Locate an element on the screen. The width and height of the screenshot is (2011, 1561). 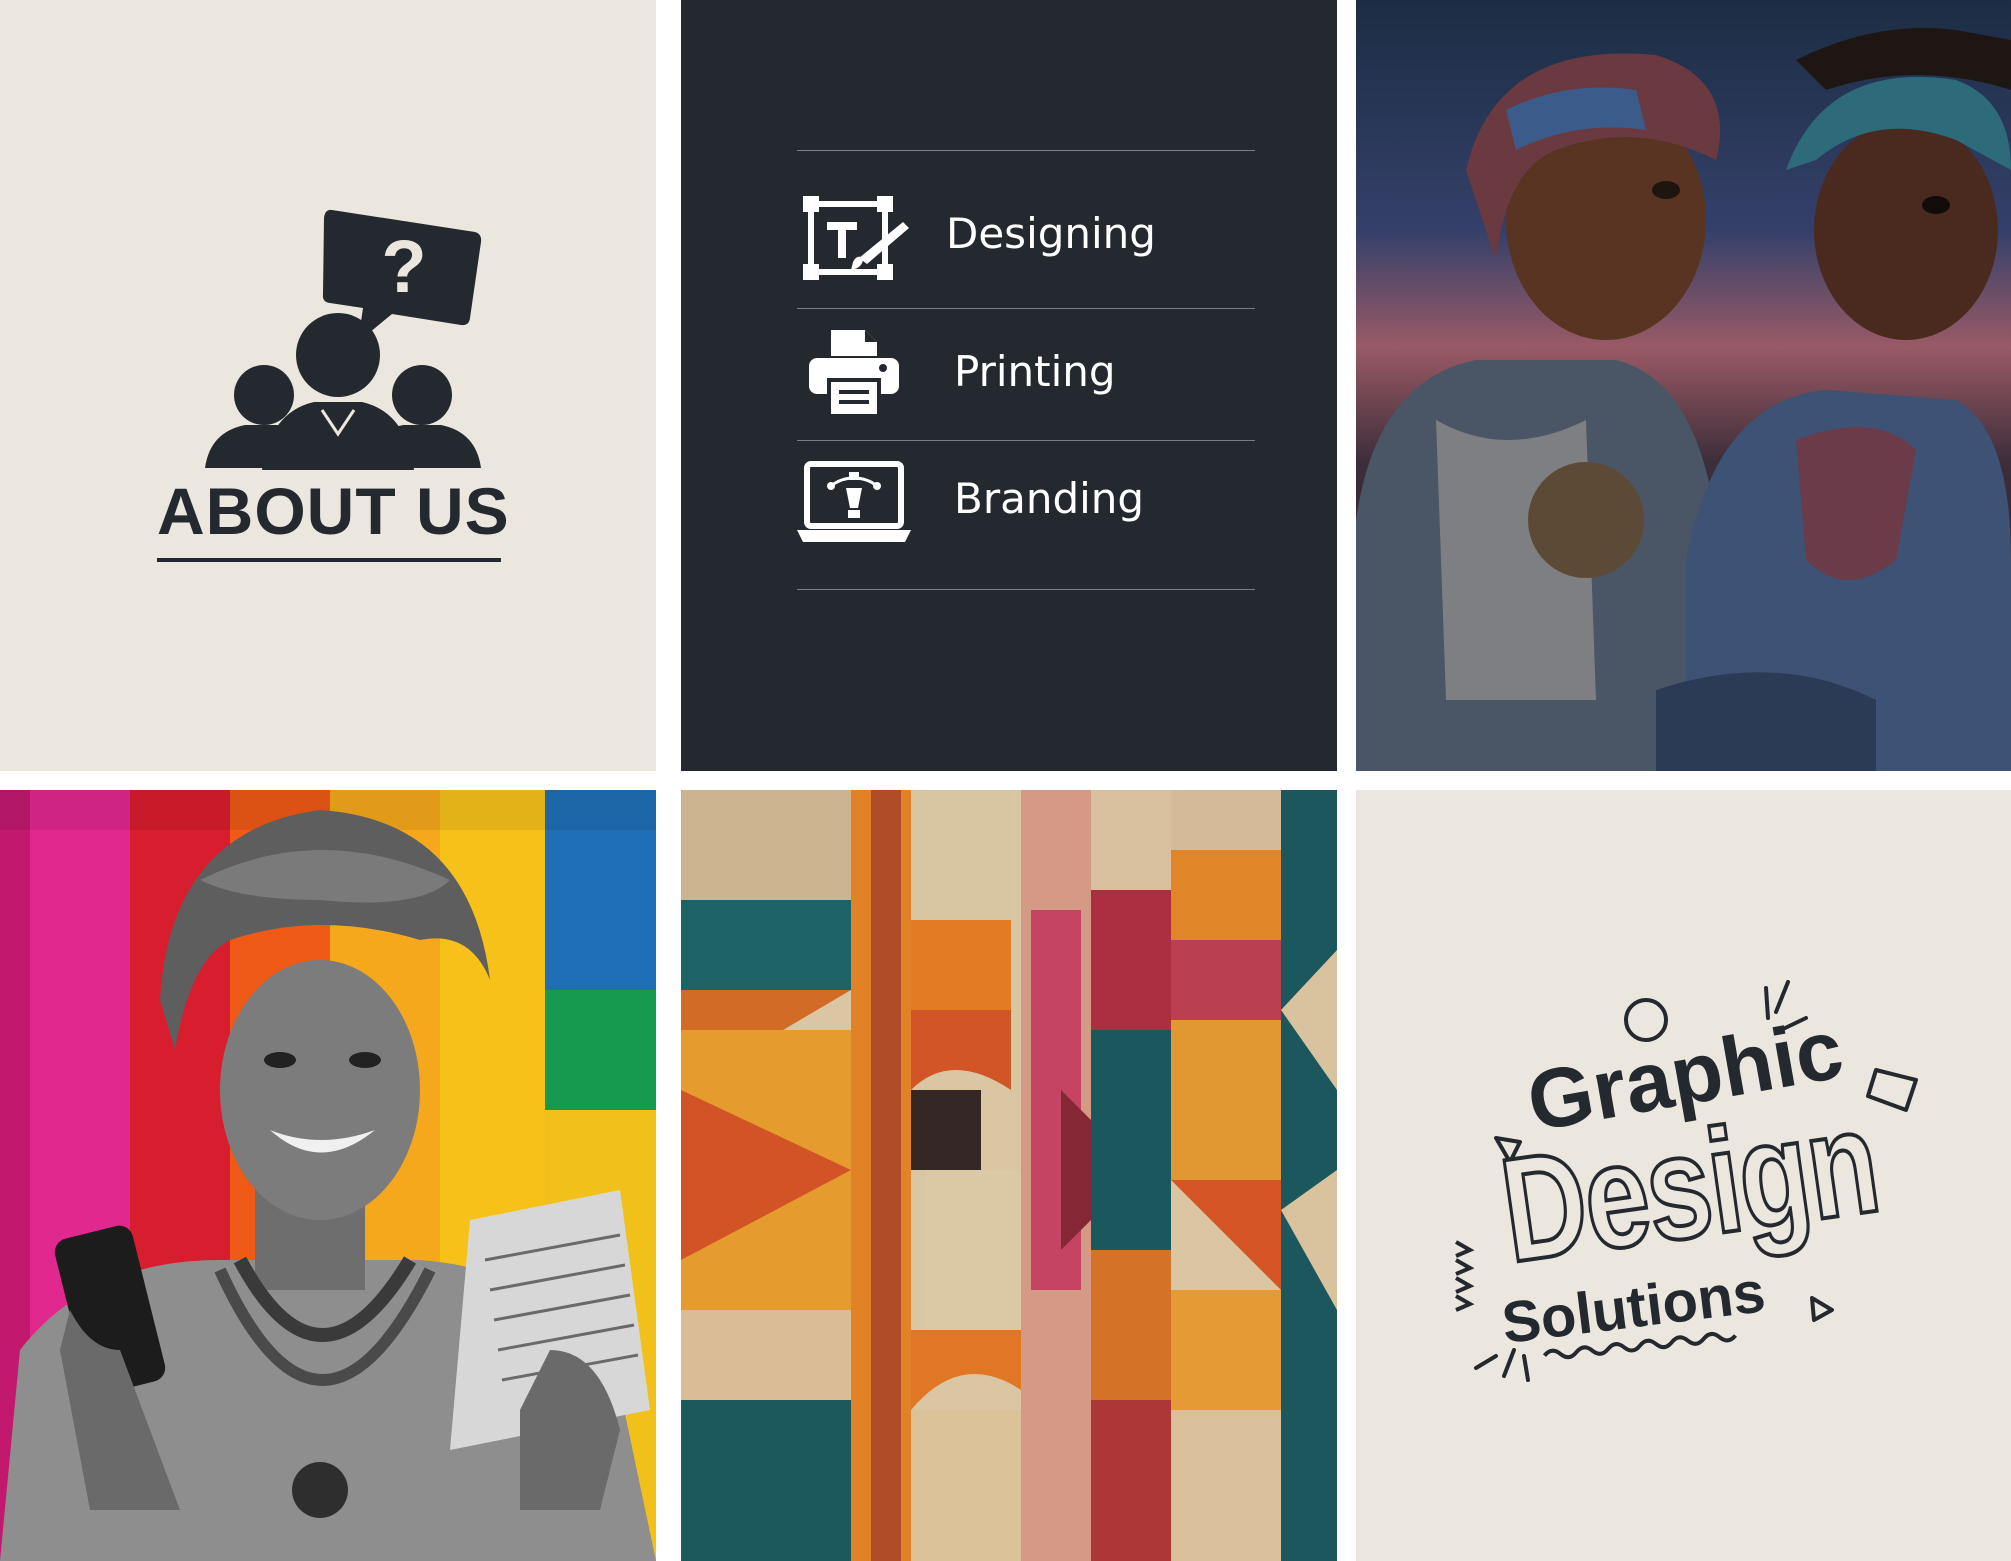
laptop-vector-icon is located at coordinates (854, 501).